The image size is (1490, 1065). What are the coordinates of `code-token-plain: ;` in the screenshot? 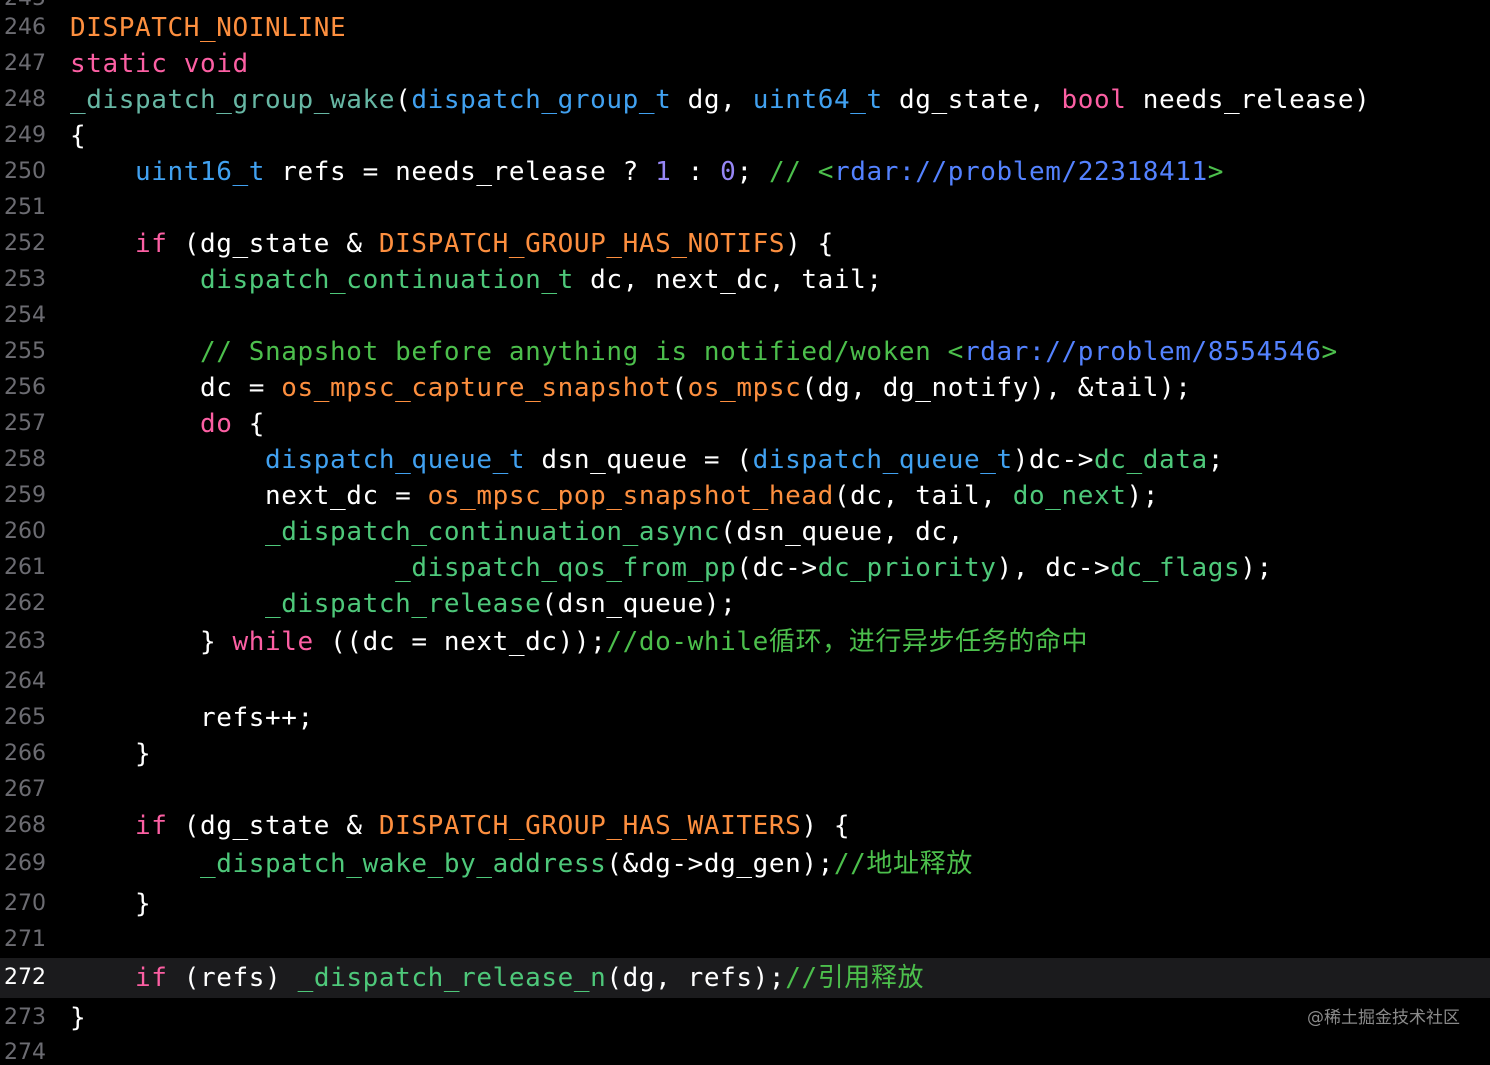 It's located at (1216, 460).